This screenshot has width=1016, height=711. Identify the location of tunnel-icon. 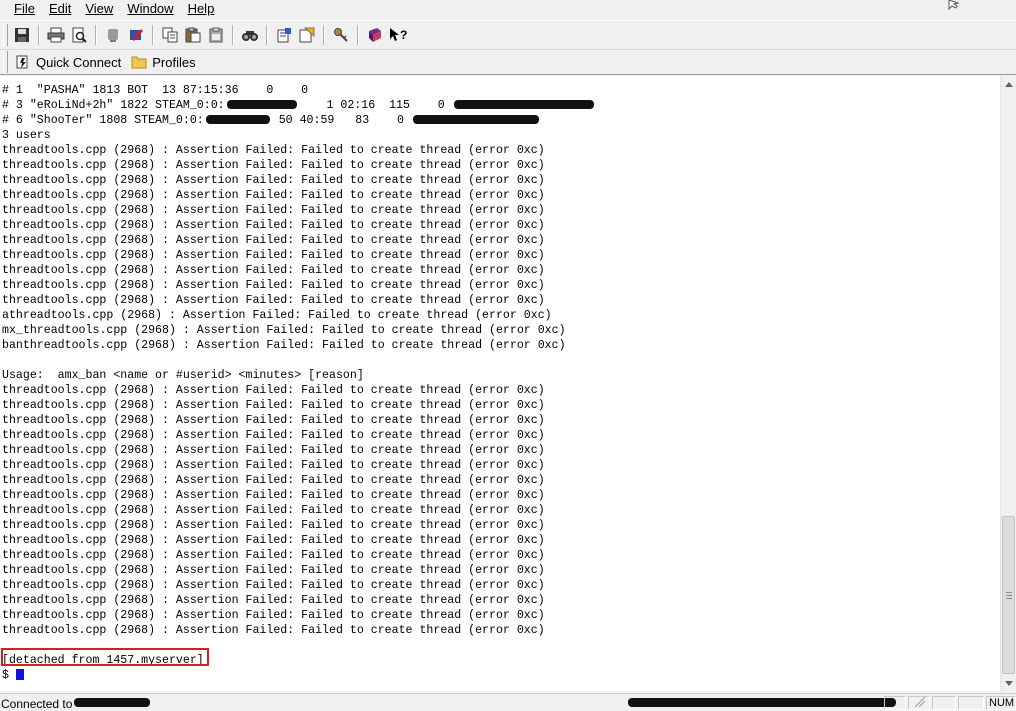
(307, 35).